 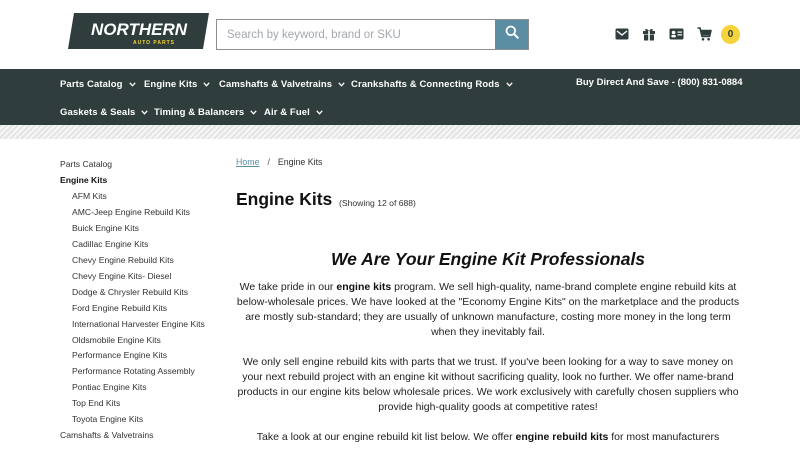 I want to click on paragraph-text: for most manufacturers, so click(x=664, y=437).